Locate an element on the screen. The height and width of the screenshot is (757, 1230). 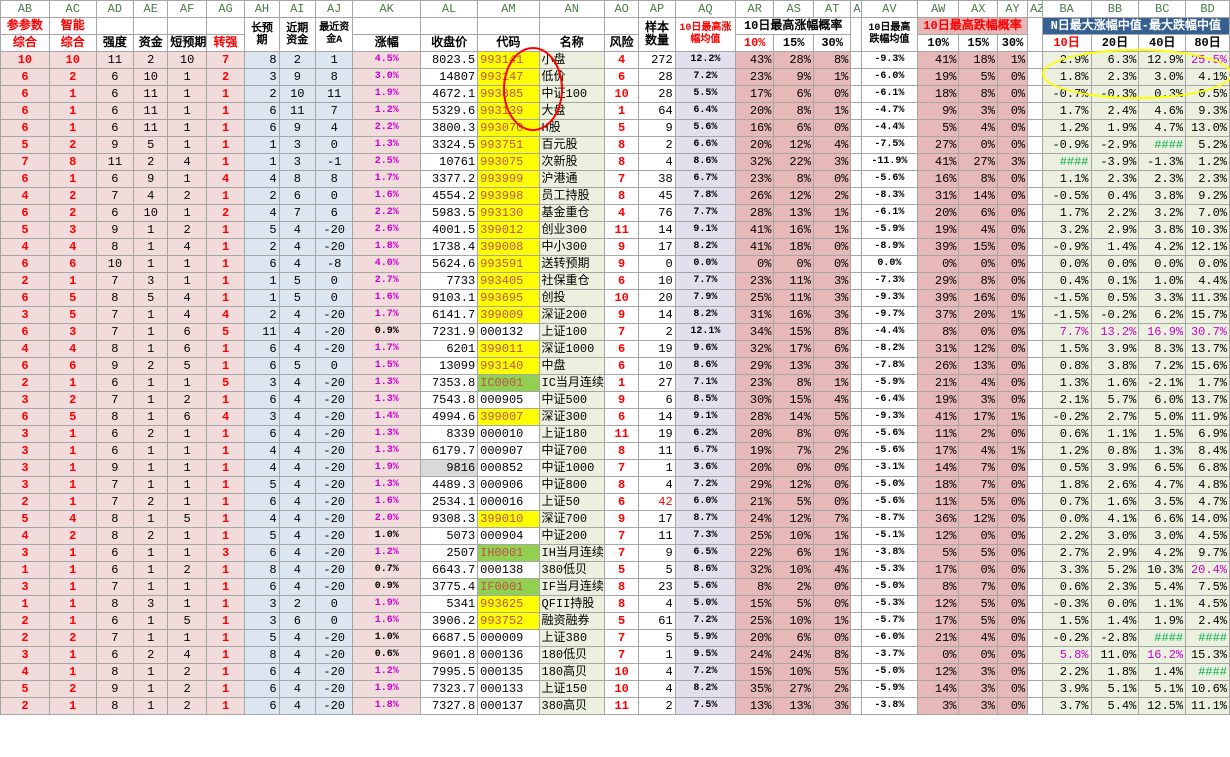
cell-bc: 6.2% is located at coordinates (1162, 315).